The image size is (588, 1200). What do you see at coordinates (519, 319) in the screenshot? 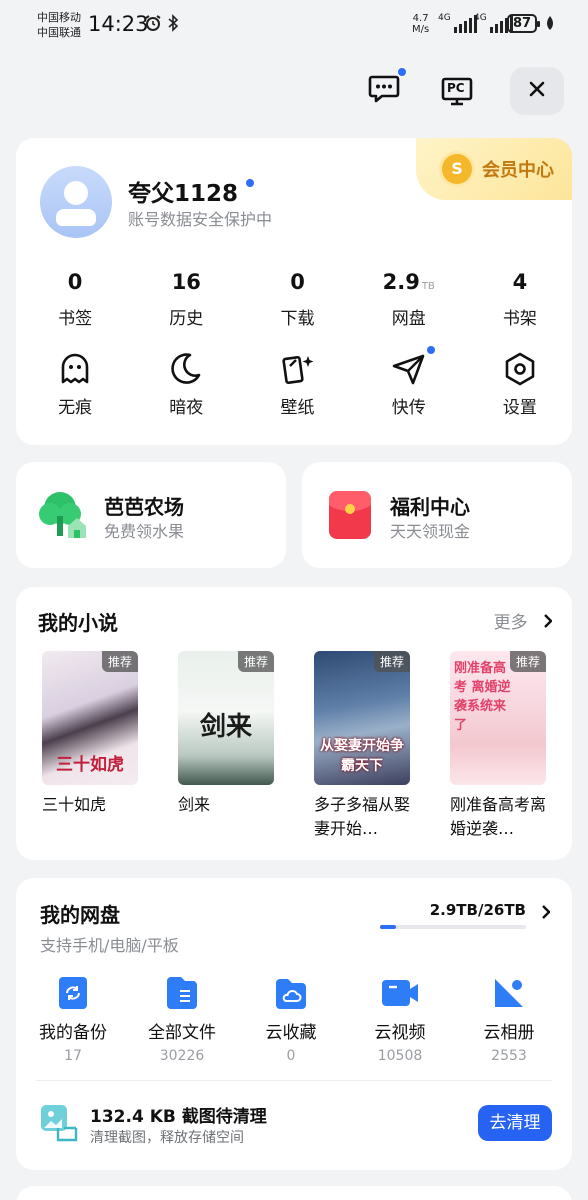
I see `stat-label: 书架` at bounding box center [519, 319].